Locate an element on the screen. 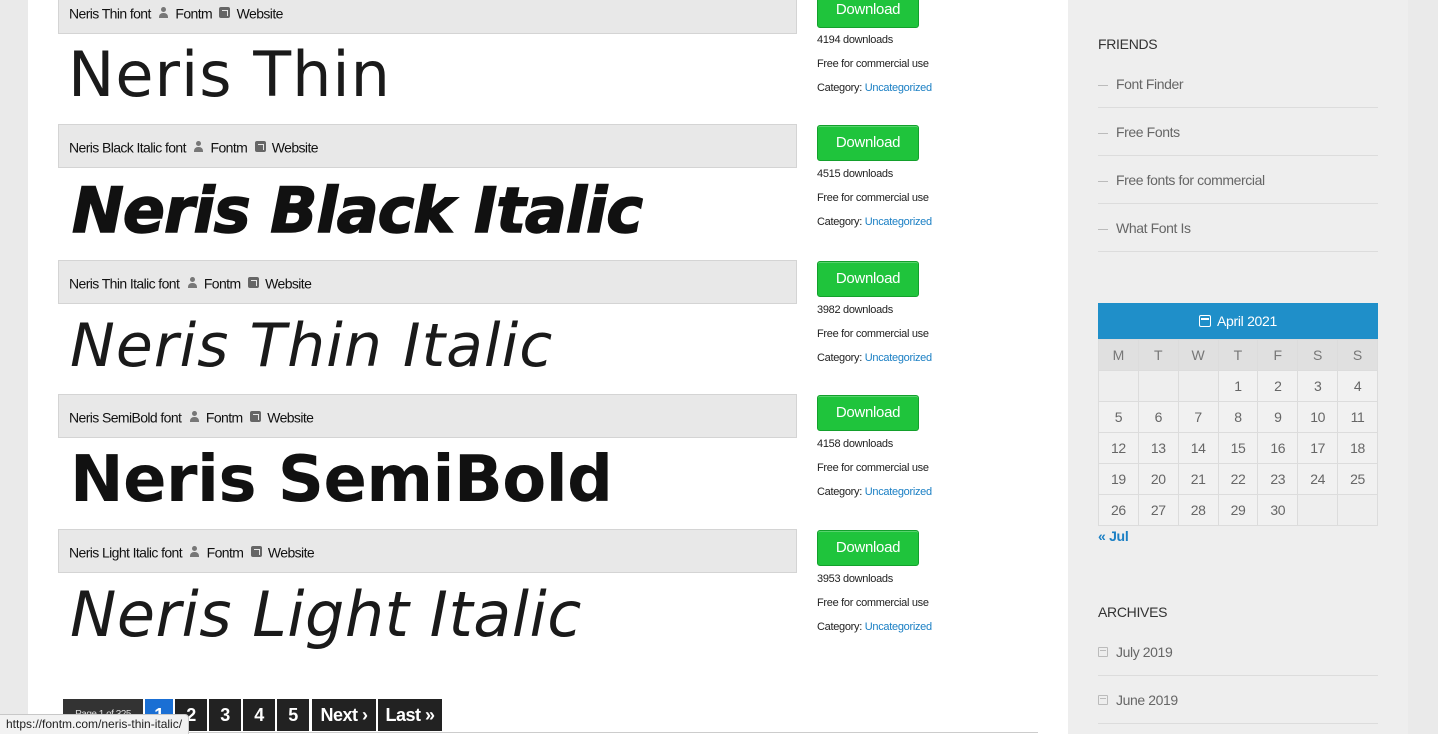  font-preview: Neris Thin is located at coordinates (229, 75).